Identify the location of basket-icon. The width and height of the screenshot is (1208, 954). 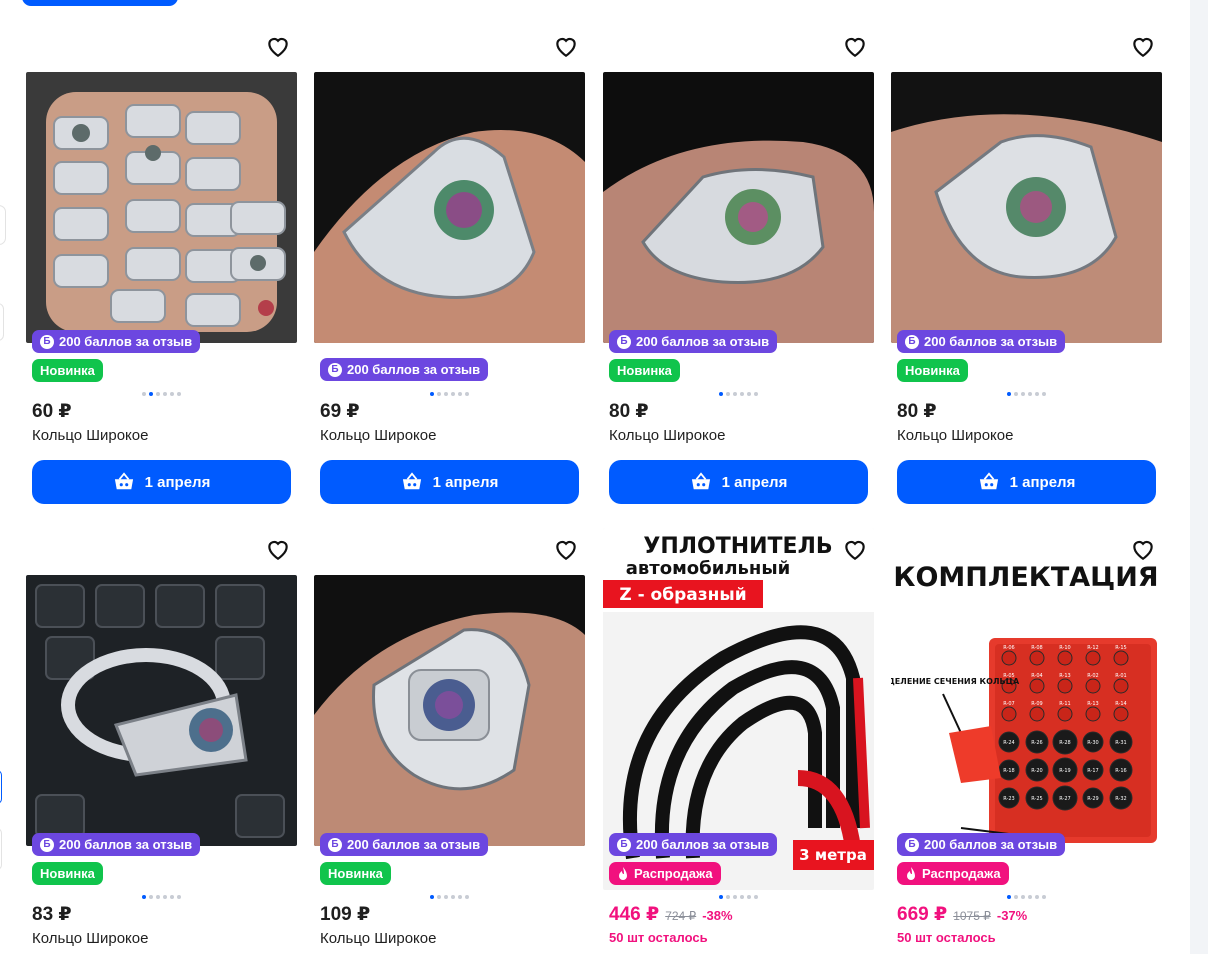
(988, 481).